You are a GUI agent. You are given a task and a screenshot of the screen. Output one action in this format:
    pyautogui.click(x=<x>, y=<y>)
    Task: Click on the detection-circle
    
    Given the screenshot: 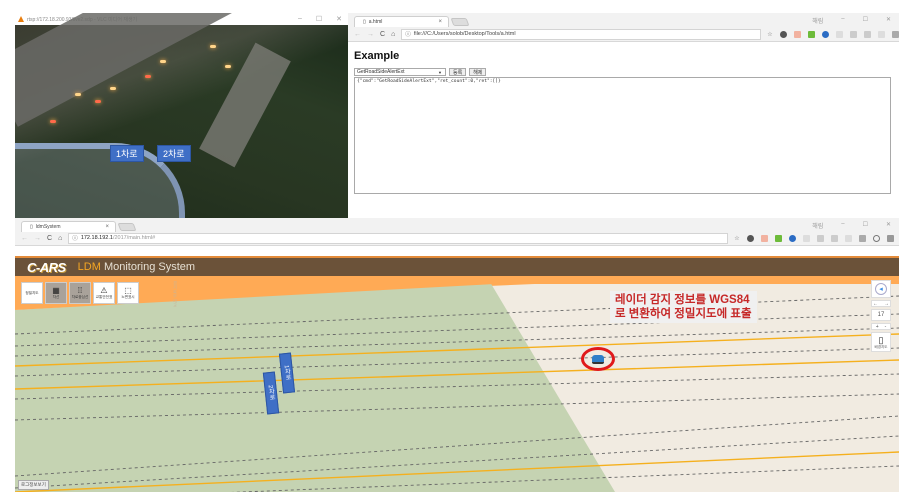 What is the action you would take?
    pyautogui.click(x=598, y=359)
    